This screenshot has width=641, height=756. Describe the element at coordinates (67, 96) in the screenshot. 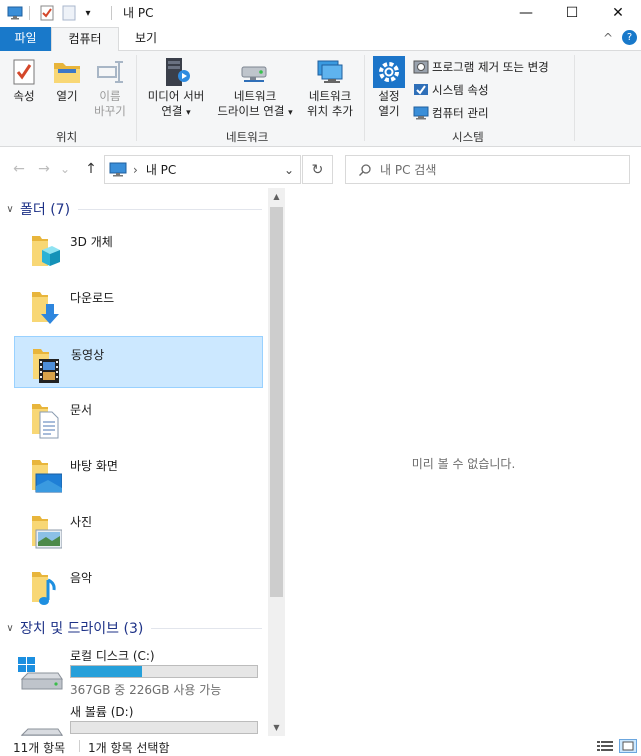

I see `open-label: 열기` at that location.